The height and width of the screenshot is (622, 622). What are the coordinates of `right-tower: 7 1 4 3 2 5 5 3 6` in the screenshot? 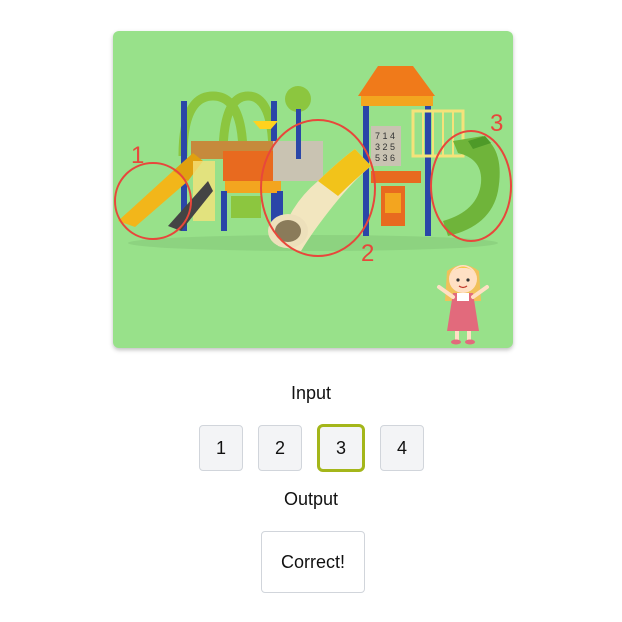 It's located at (411, 151).